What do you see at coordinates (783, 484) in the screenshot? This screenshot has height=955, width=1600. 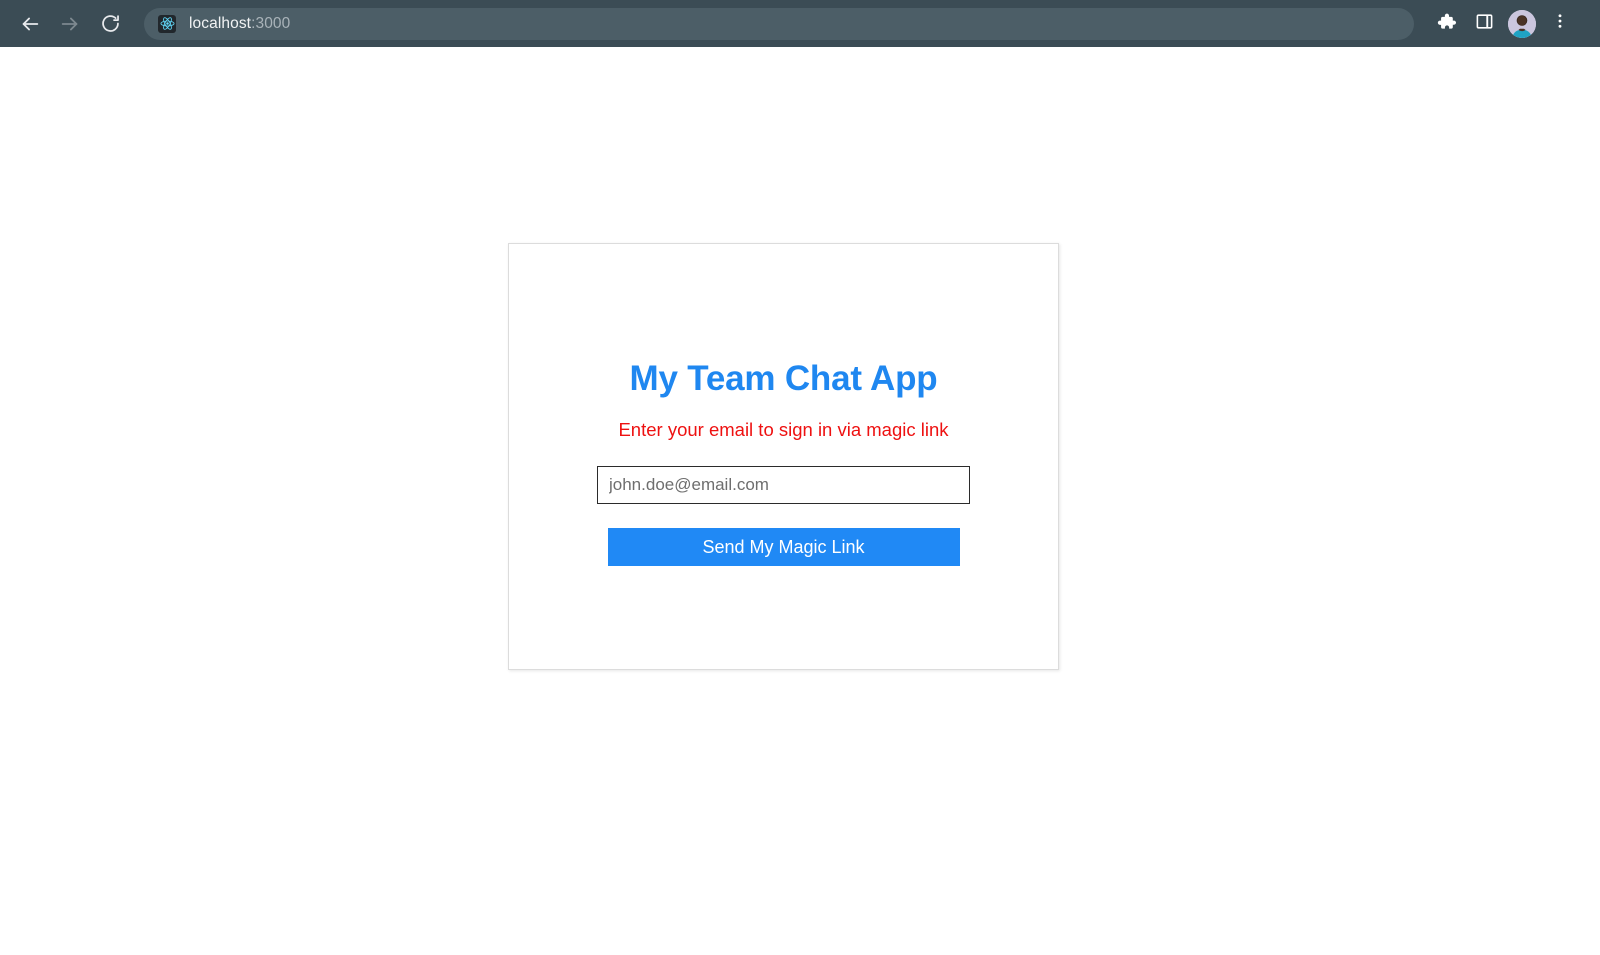 I see `email-field` at bounding box center [783, 484].